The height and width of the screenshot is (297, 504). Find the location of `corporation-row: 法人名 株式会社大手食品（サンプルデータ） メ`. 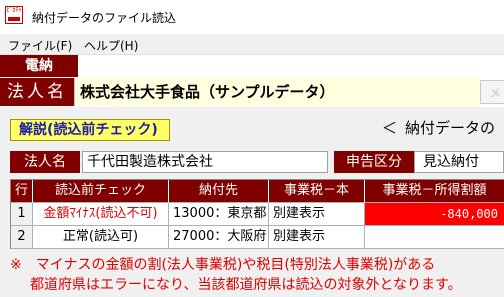

corporation-row: 法人名 株式会社大手食品（サンプルデータ） メ is located at coordinates (252, 92).